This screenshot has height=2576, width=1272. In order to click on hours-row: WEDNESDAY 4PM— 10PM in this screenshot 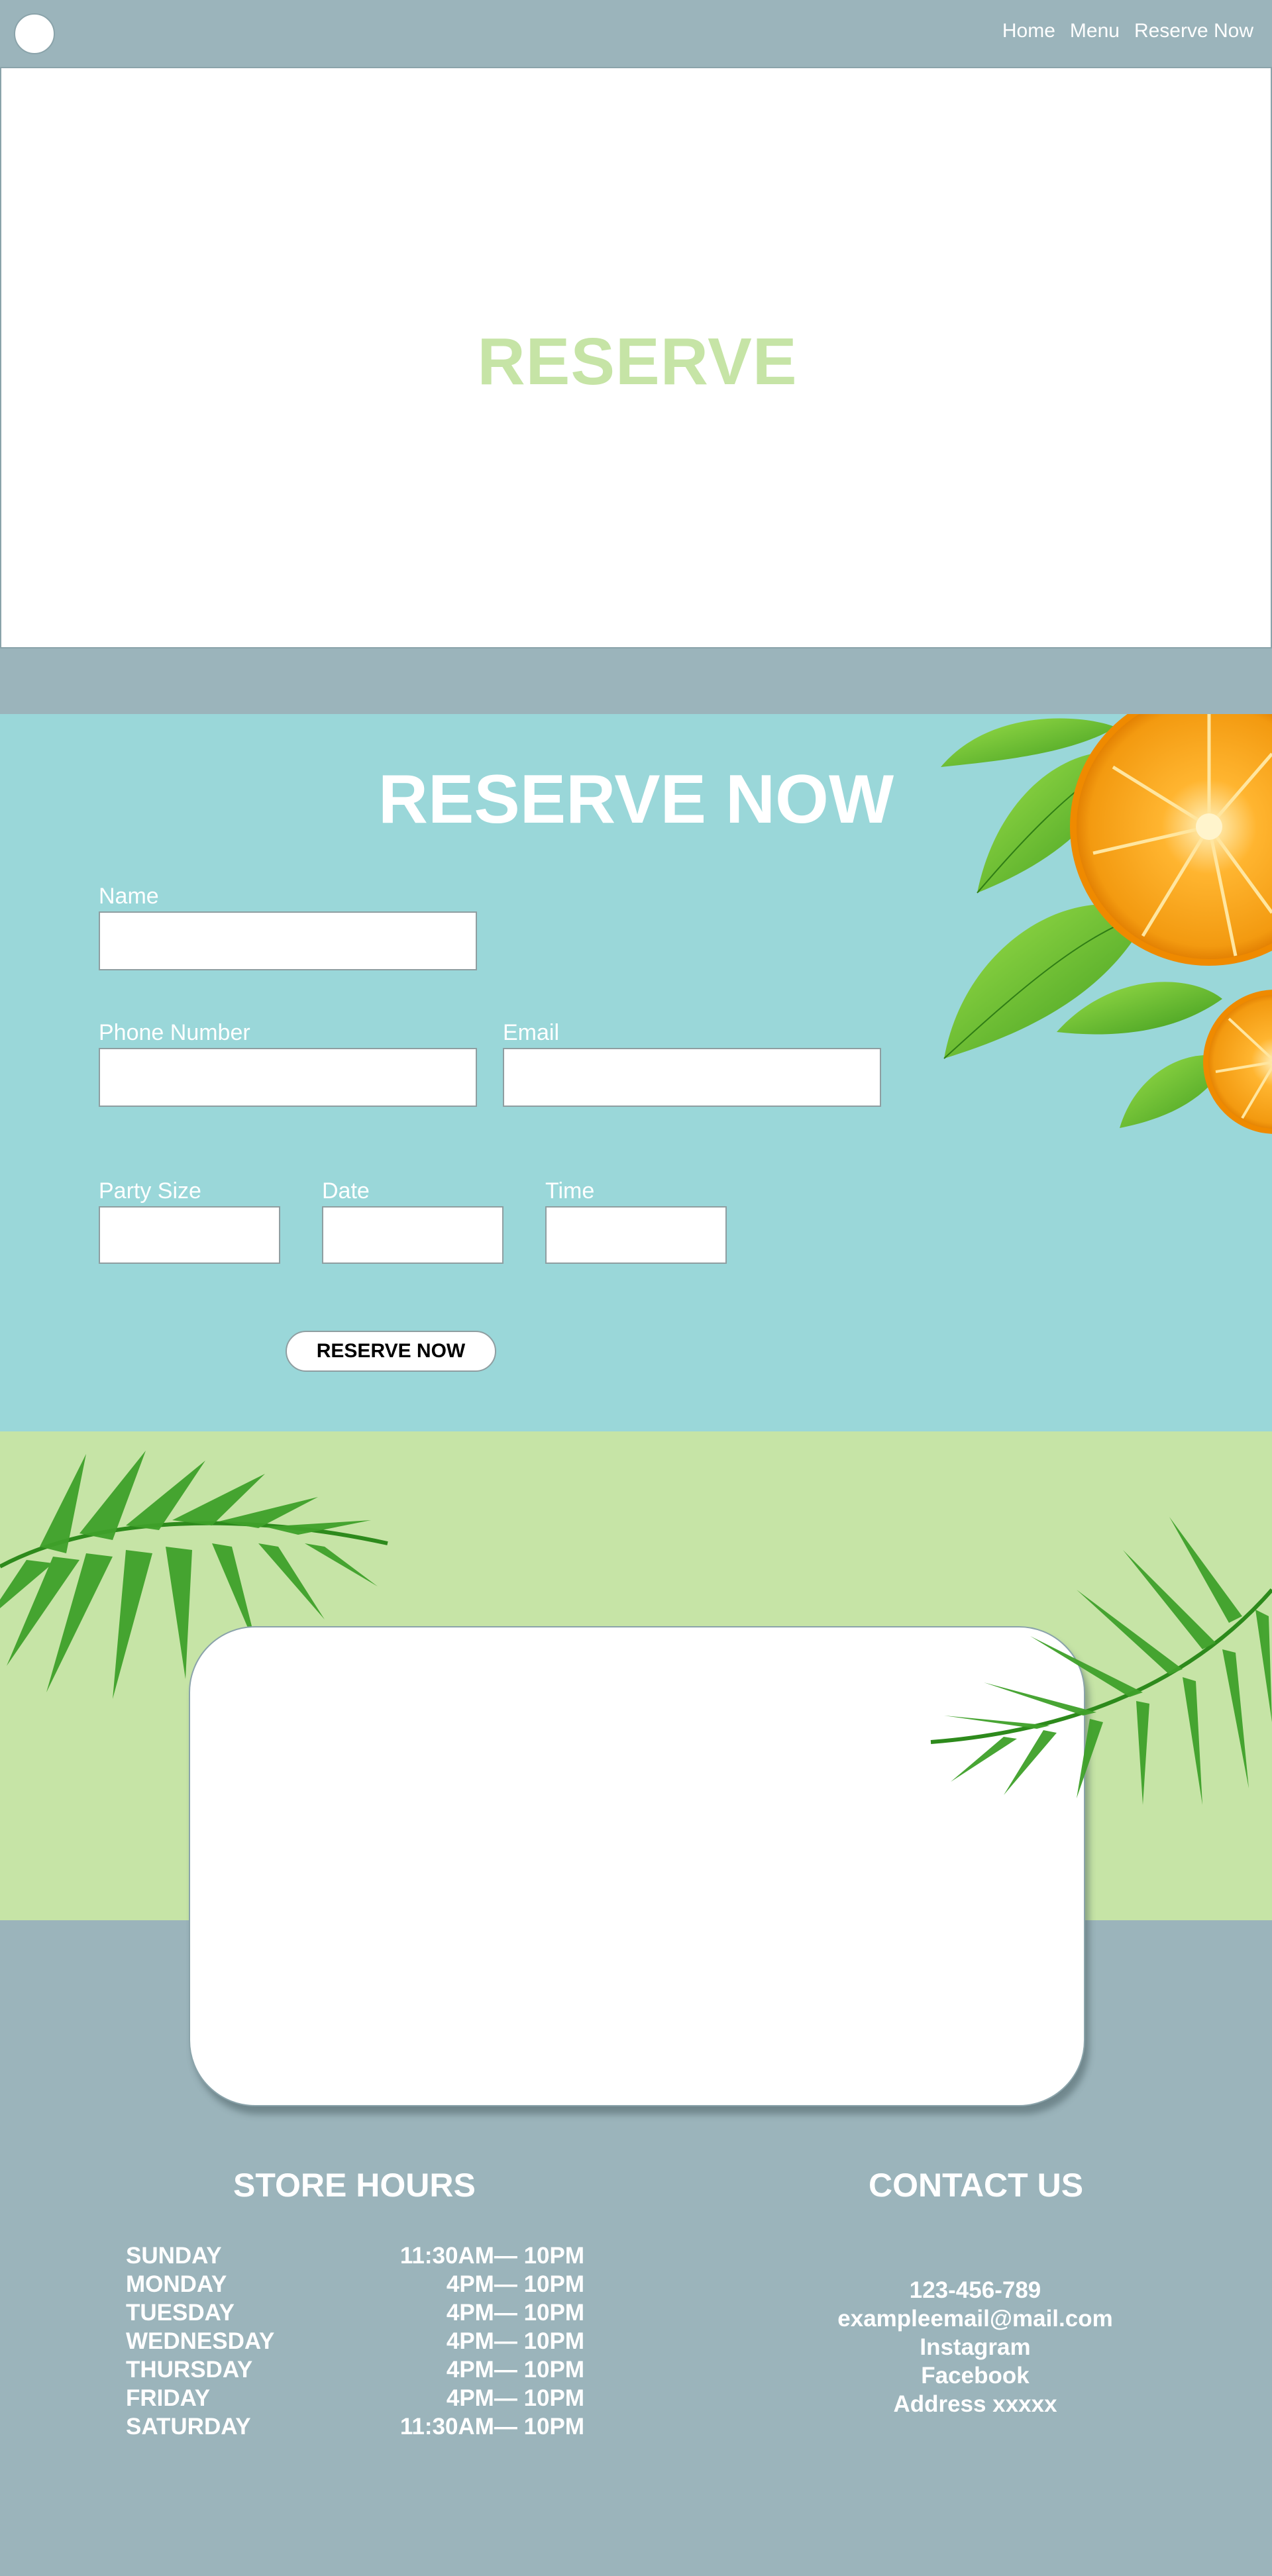, I will do `click(355, 2342)`.